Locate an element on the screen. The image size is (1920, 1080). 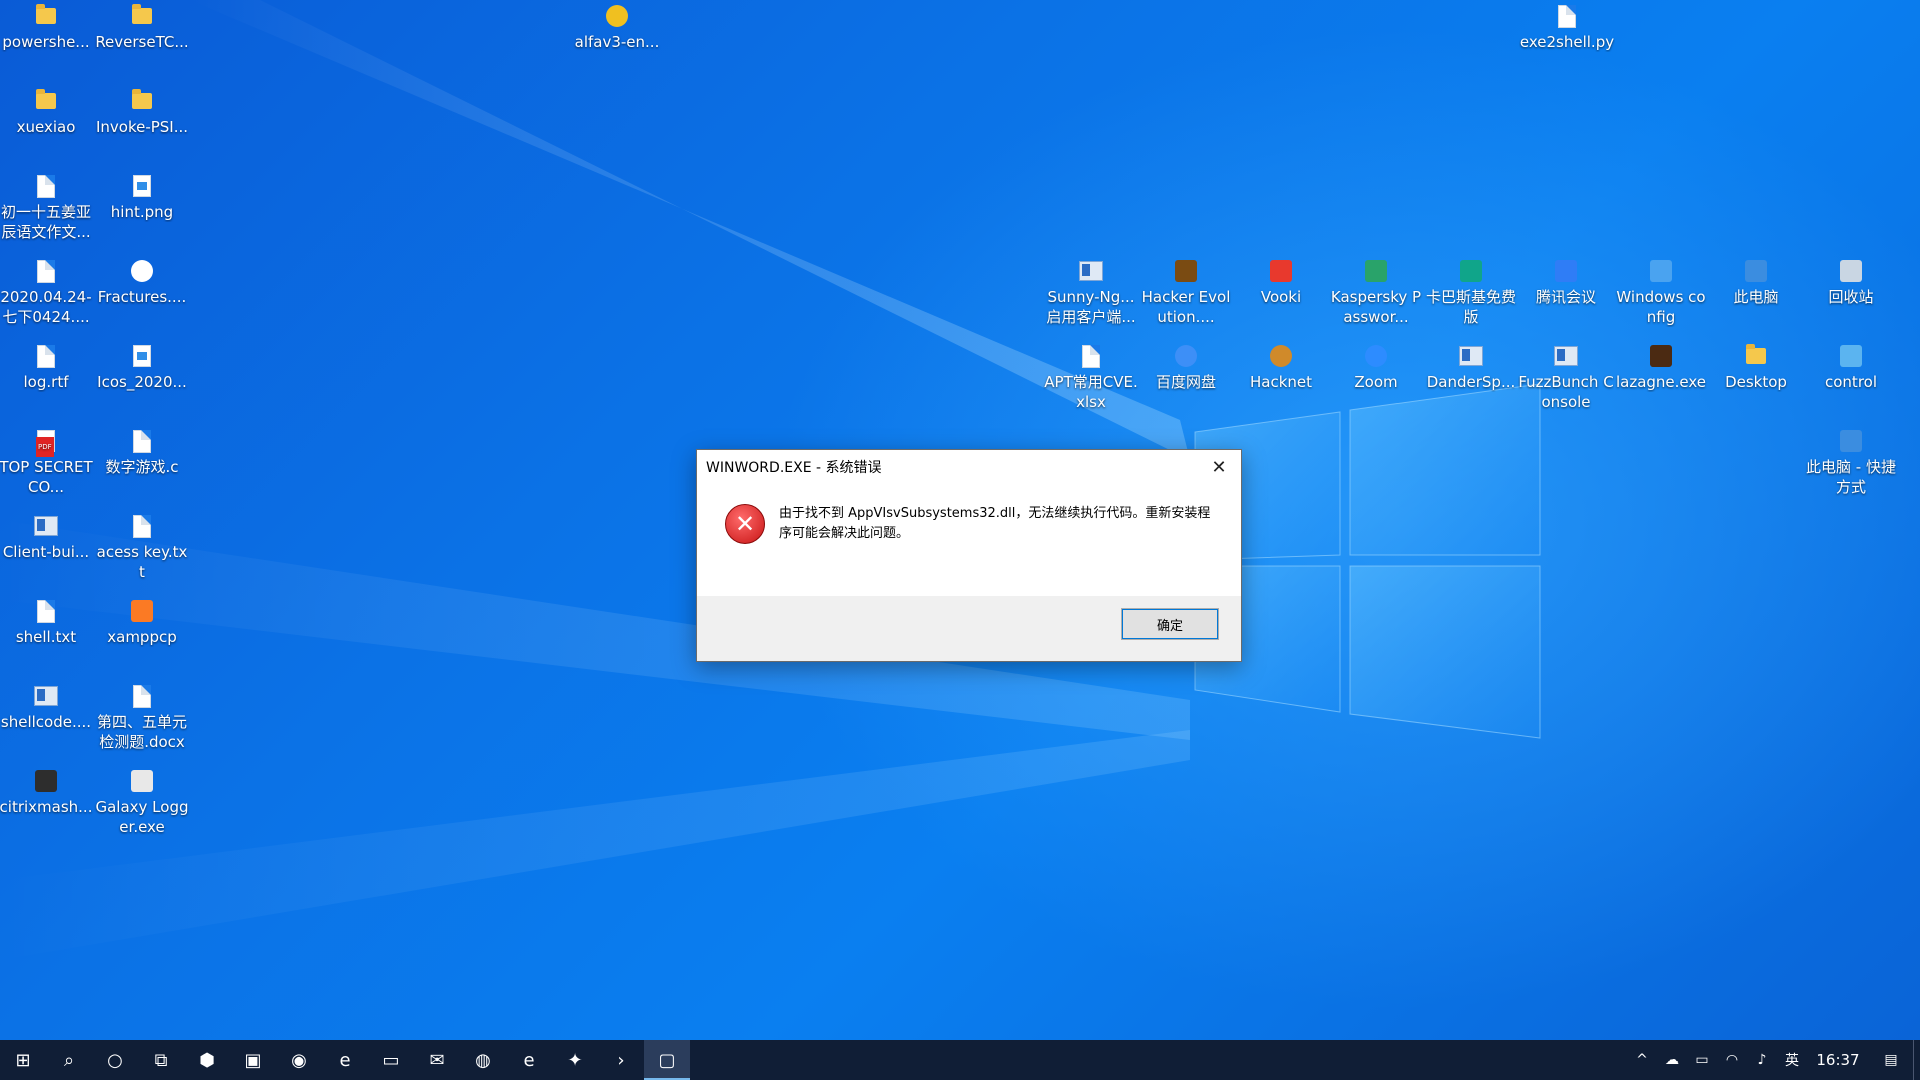
dialog-titlebar: WINWORD.EXE - 系统错误 ✕ is located at coordinates (969, 467).